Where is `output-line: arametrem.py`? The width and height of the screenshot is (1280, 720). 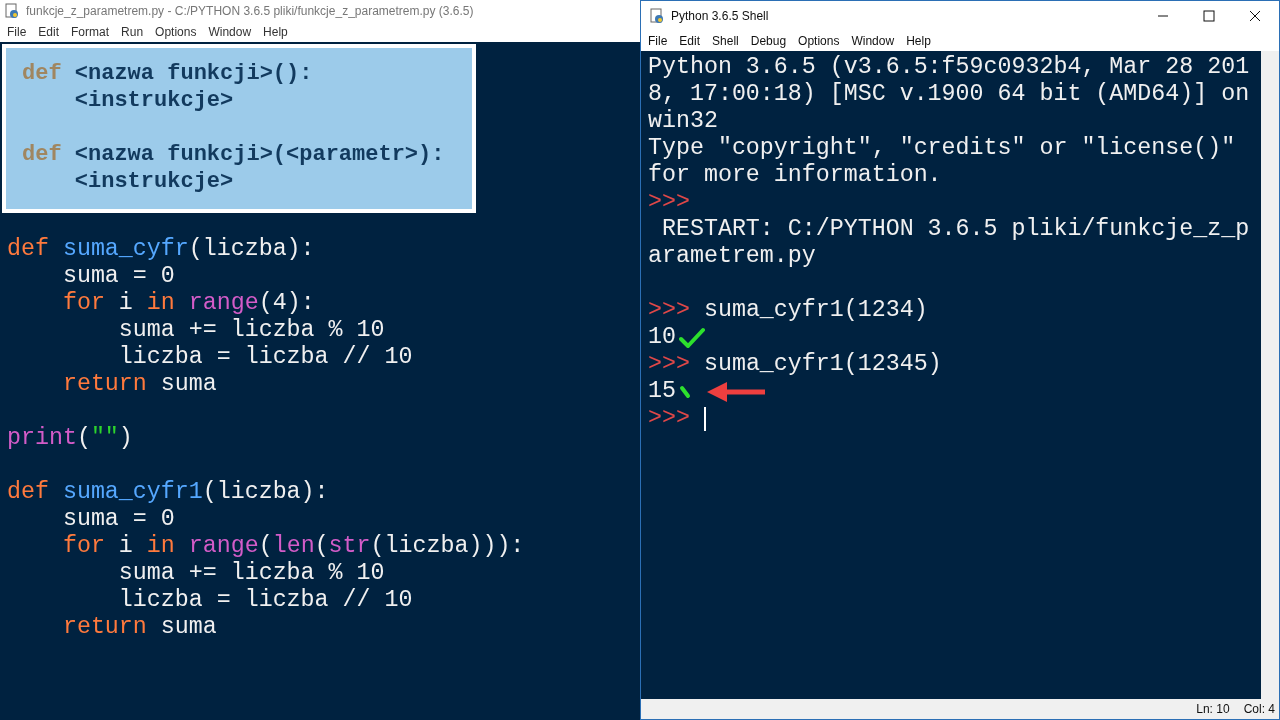 output-line: arametrem.py is located at coordinates (732, 256).